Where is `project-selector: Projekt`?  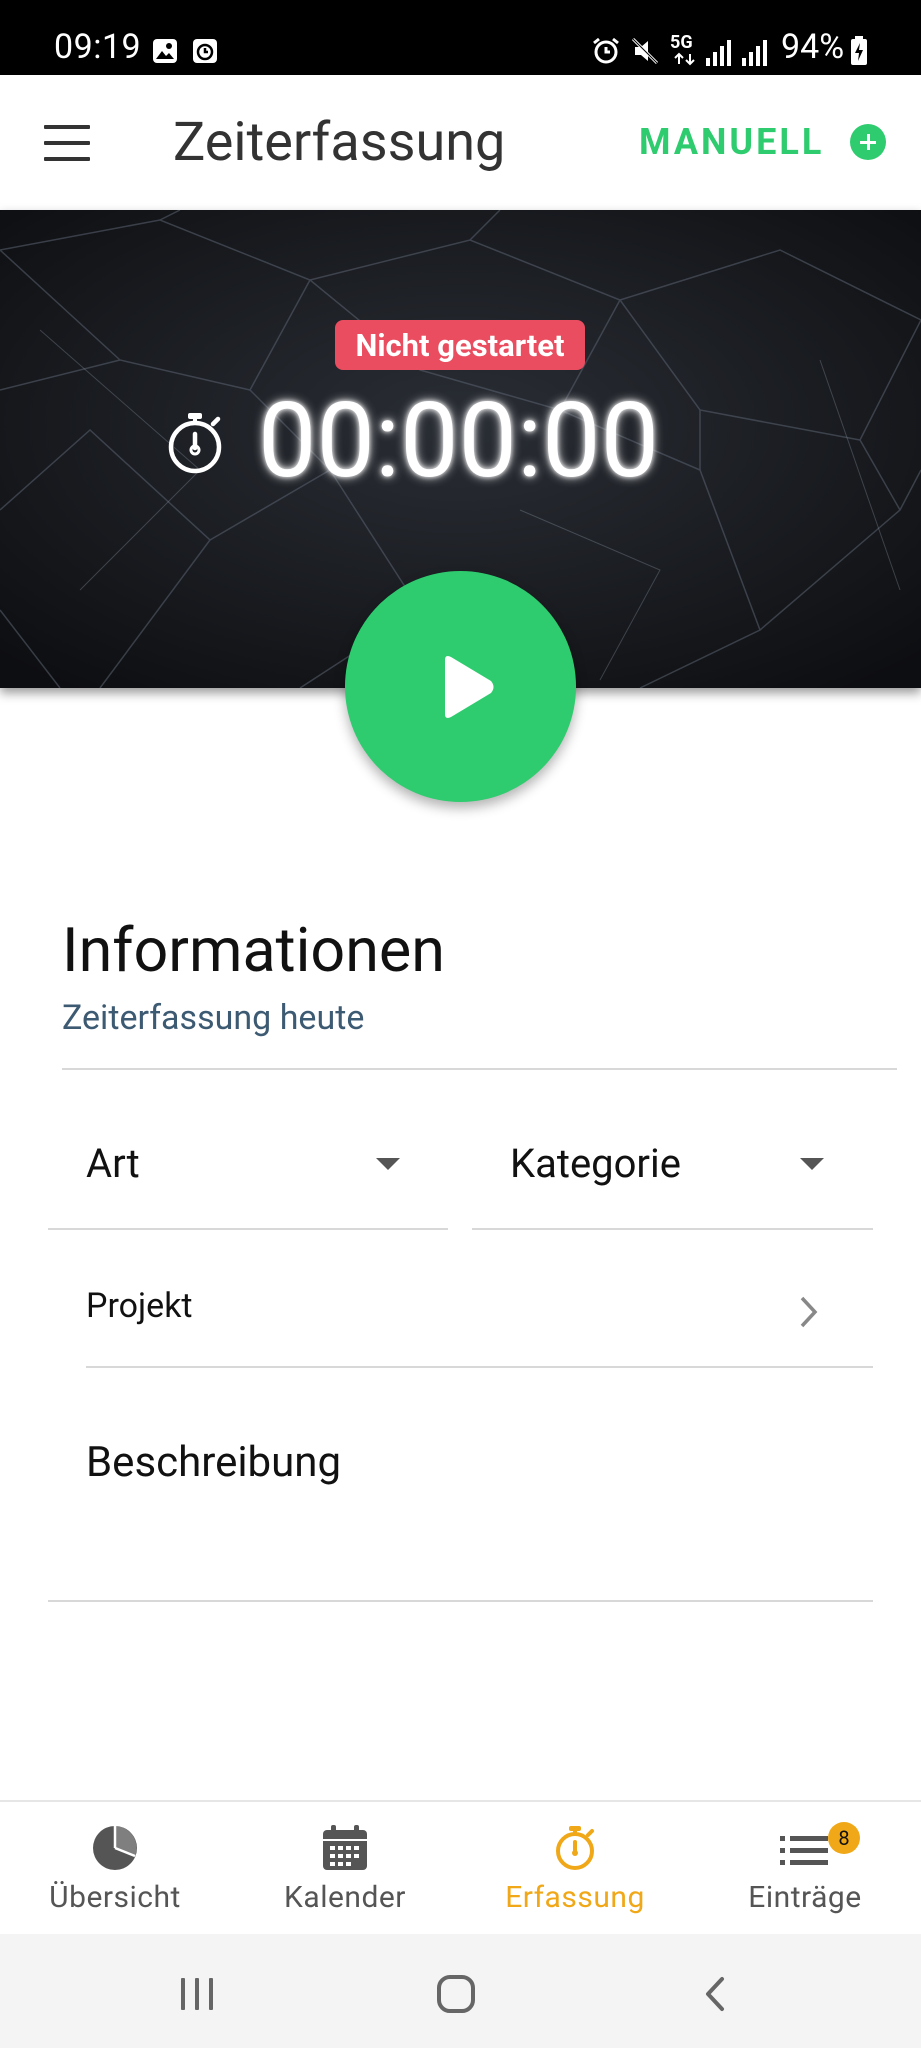
project-selector: Projekt is located at coordinates (479, 1315).